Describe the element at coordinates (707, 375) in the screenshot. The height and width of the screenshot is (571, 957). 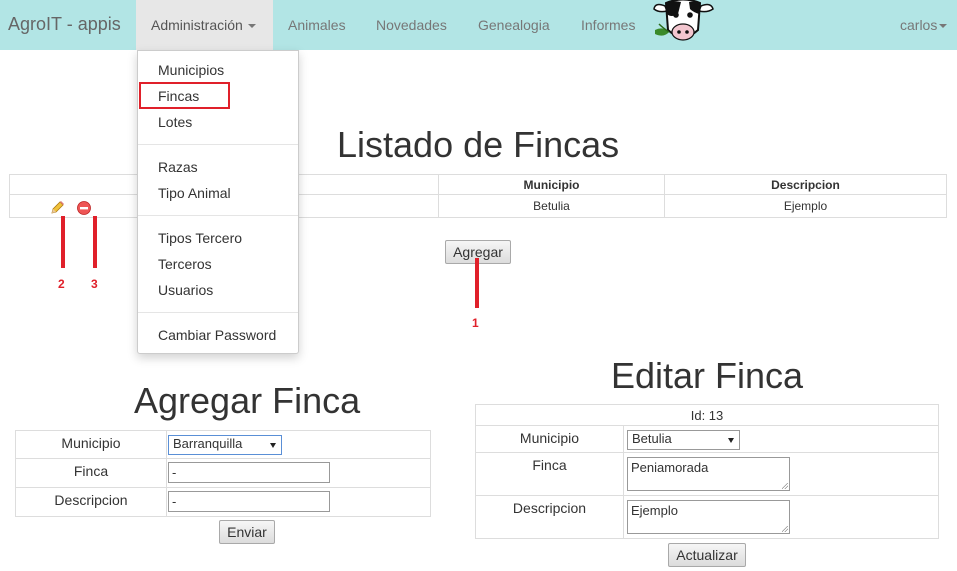
I see `editar-title: Editar Finca` at that location.